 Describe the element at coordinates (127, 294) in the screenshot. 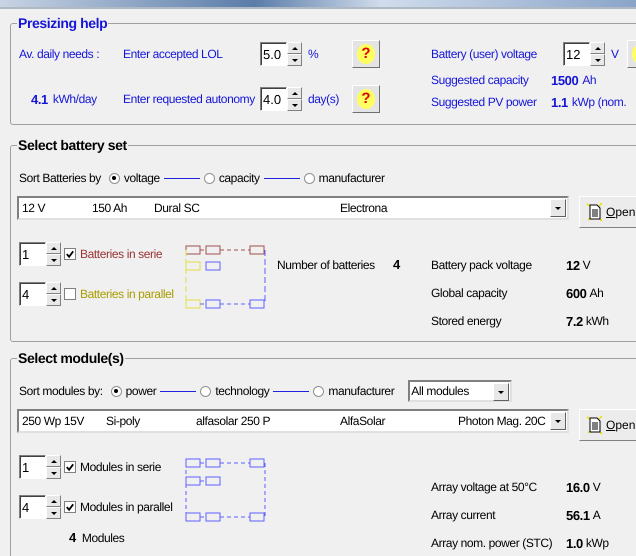

I see `count-label: Batteries in parallel` at that location.